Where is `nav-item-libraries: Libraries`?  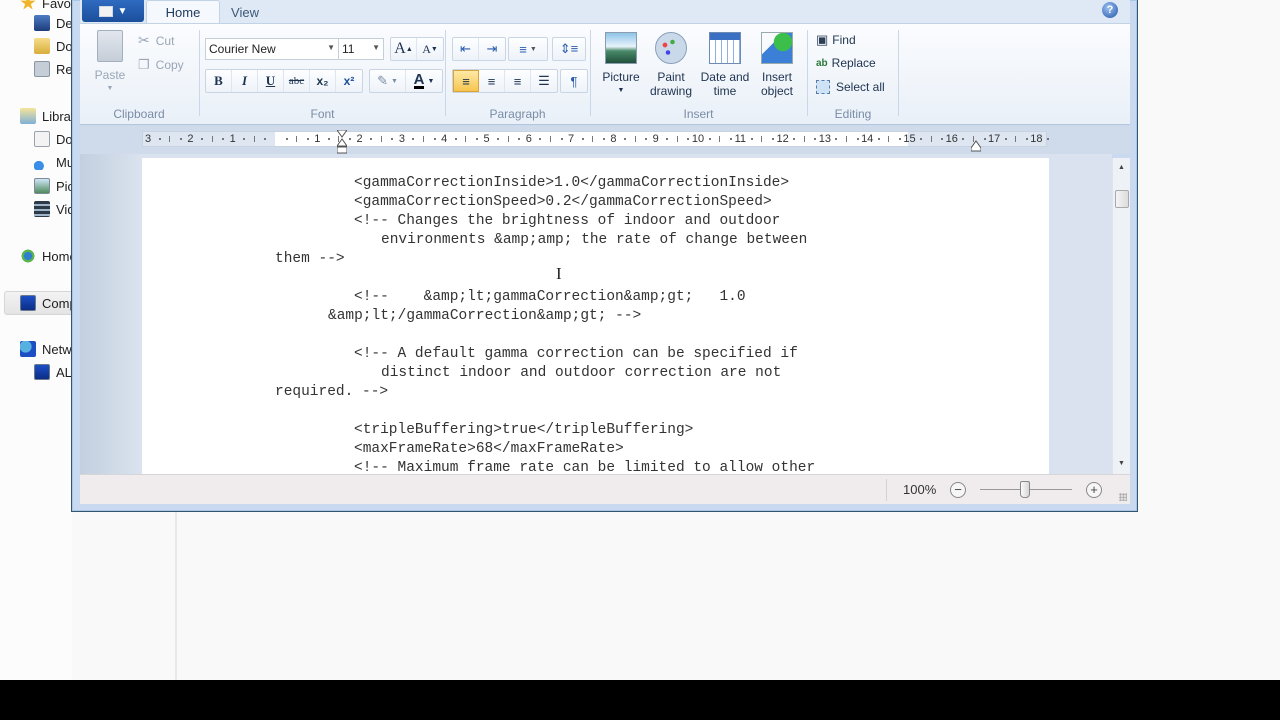
nav-item-libraries: Libraries is located at coordinates (46, 116).